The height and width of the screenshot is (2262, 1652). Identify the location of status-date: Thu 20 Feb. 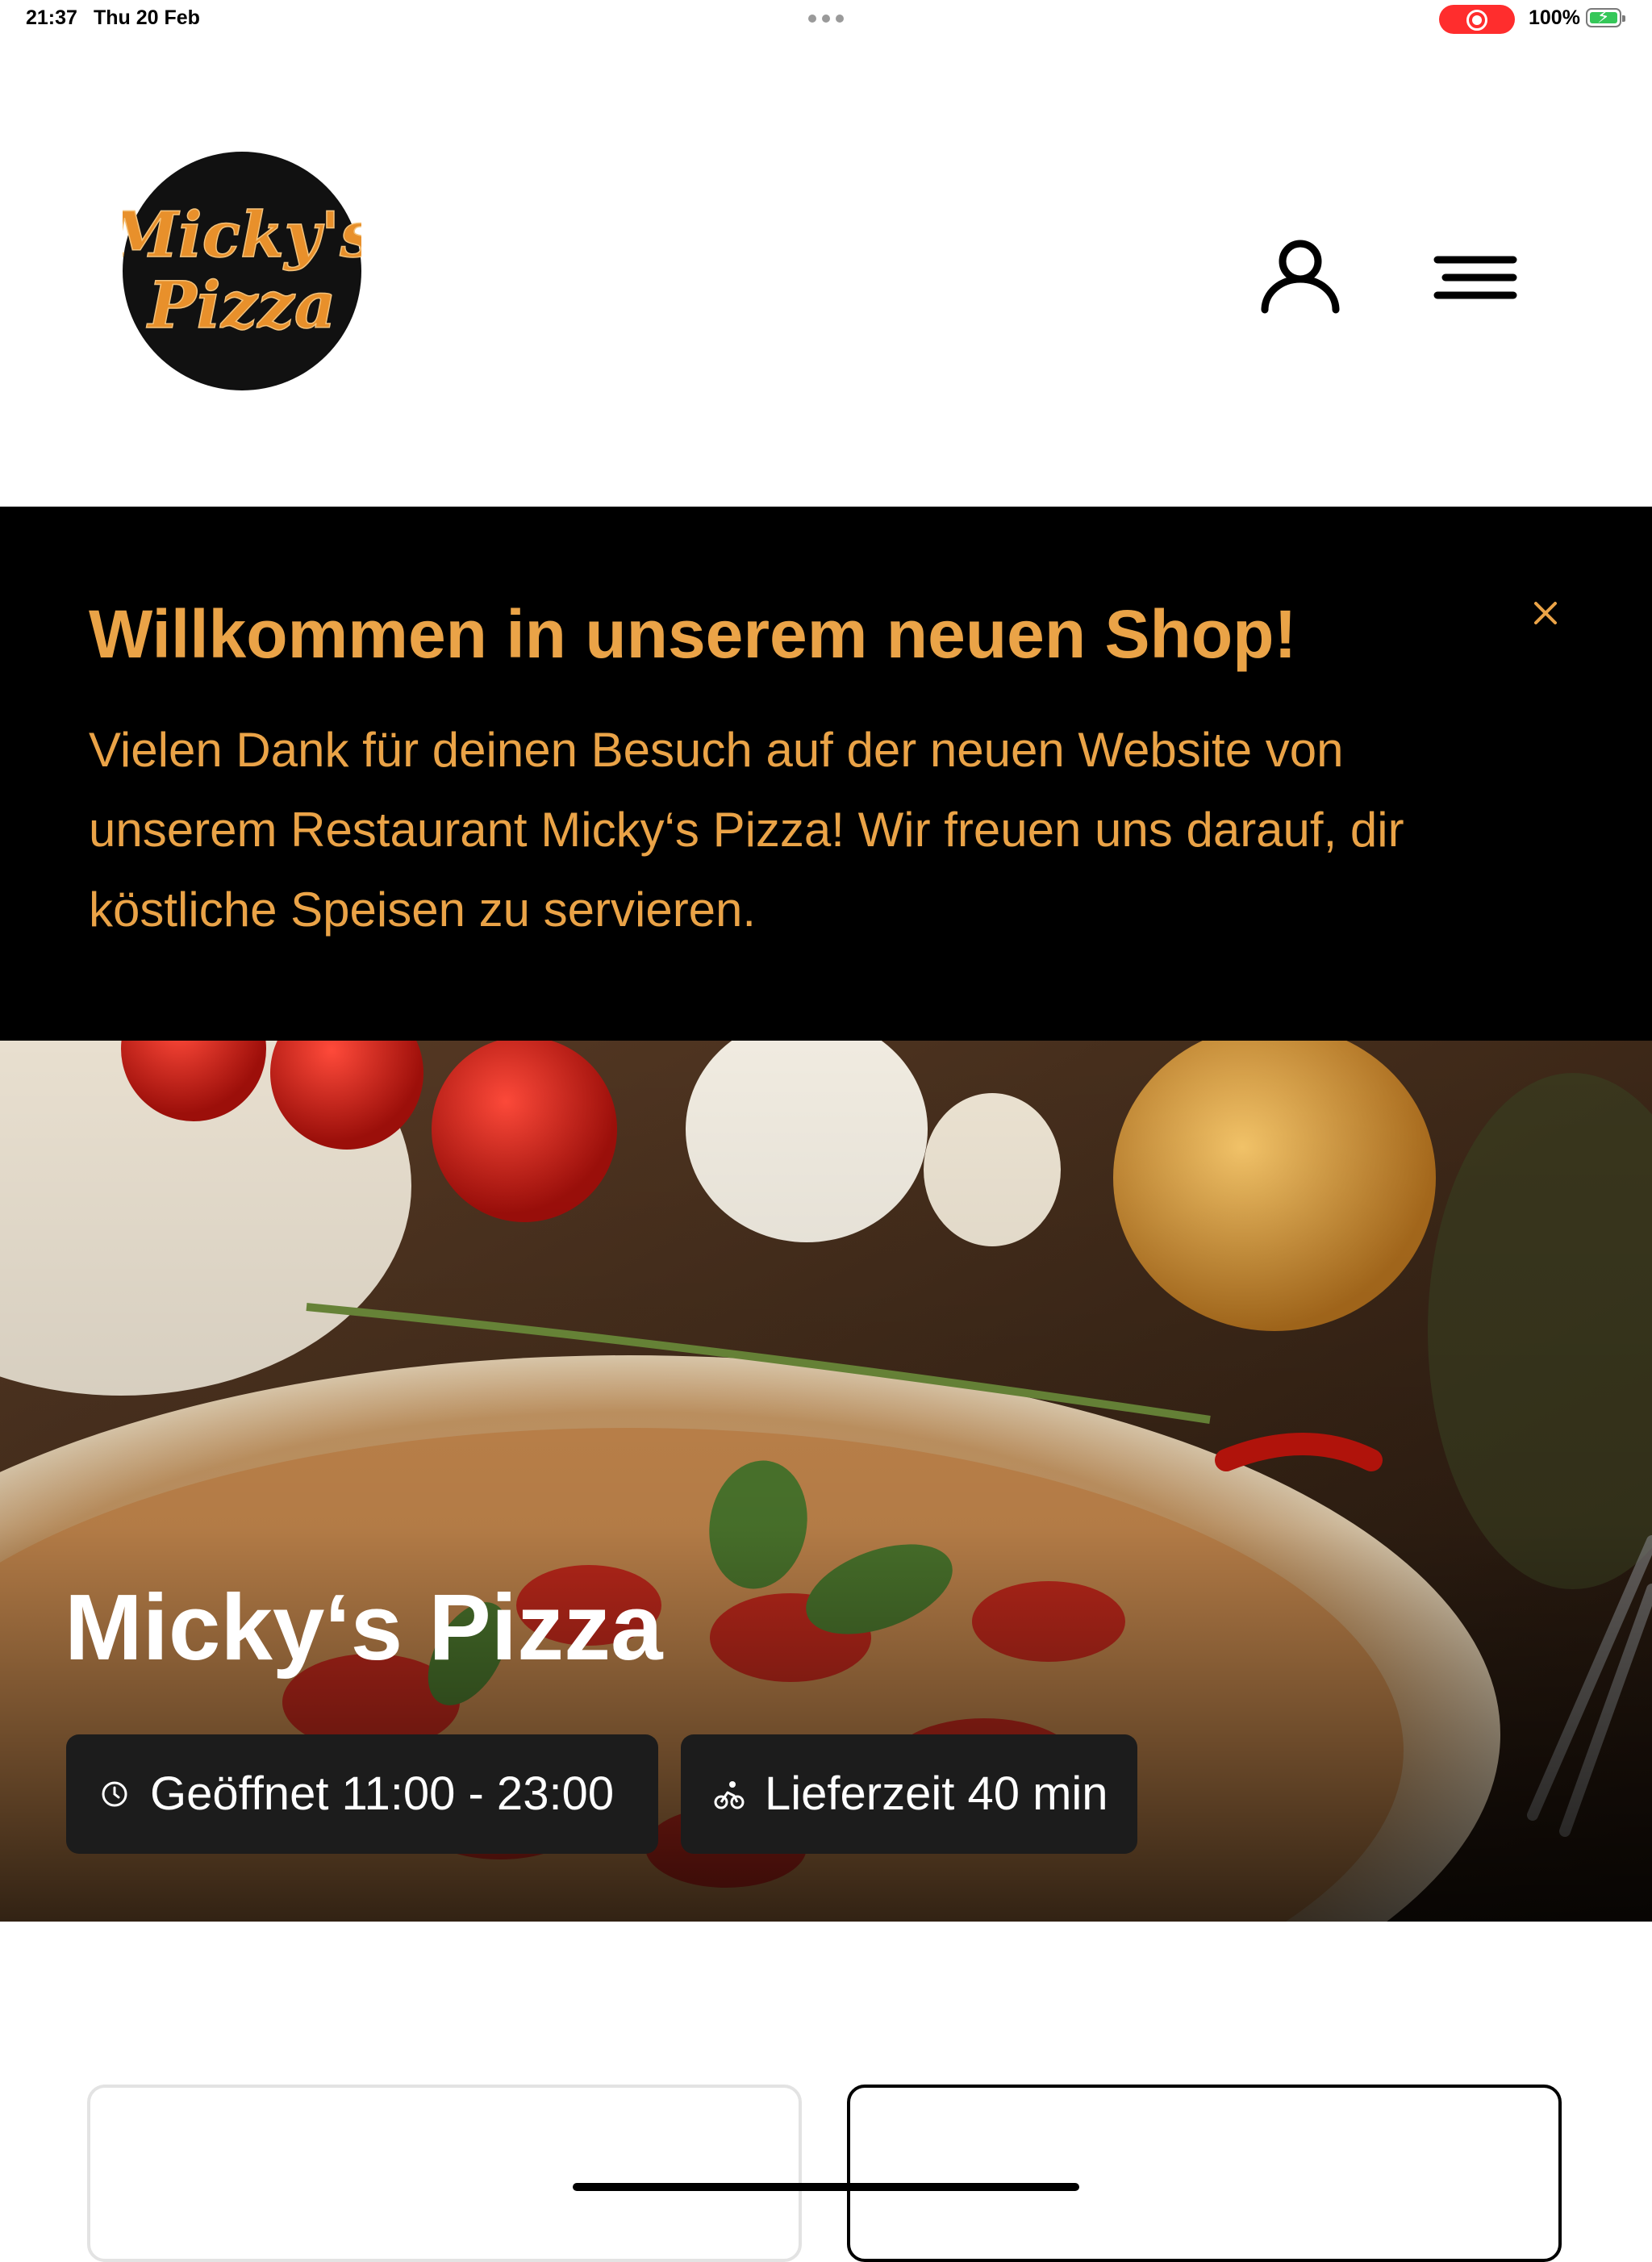
(147, 17).